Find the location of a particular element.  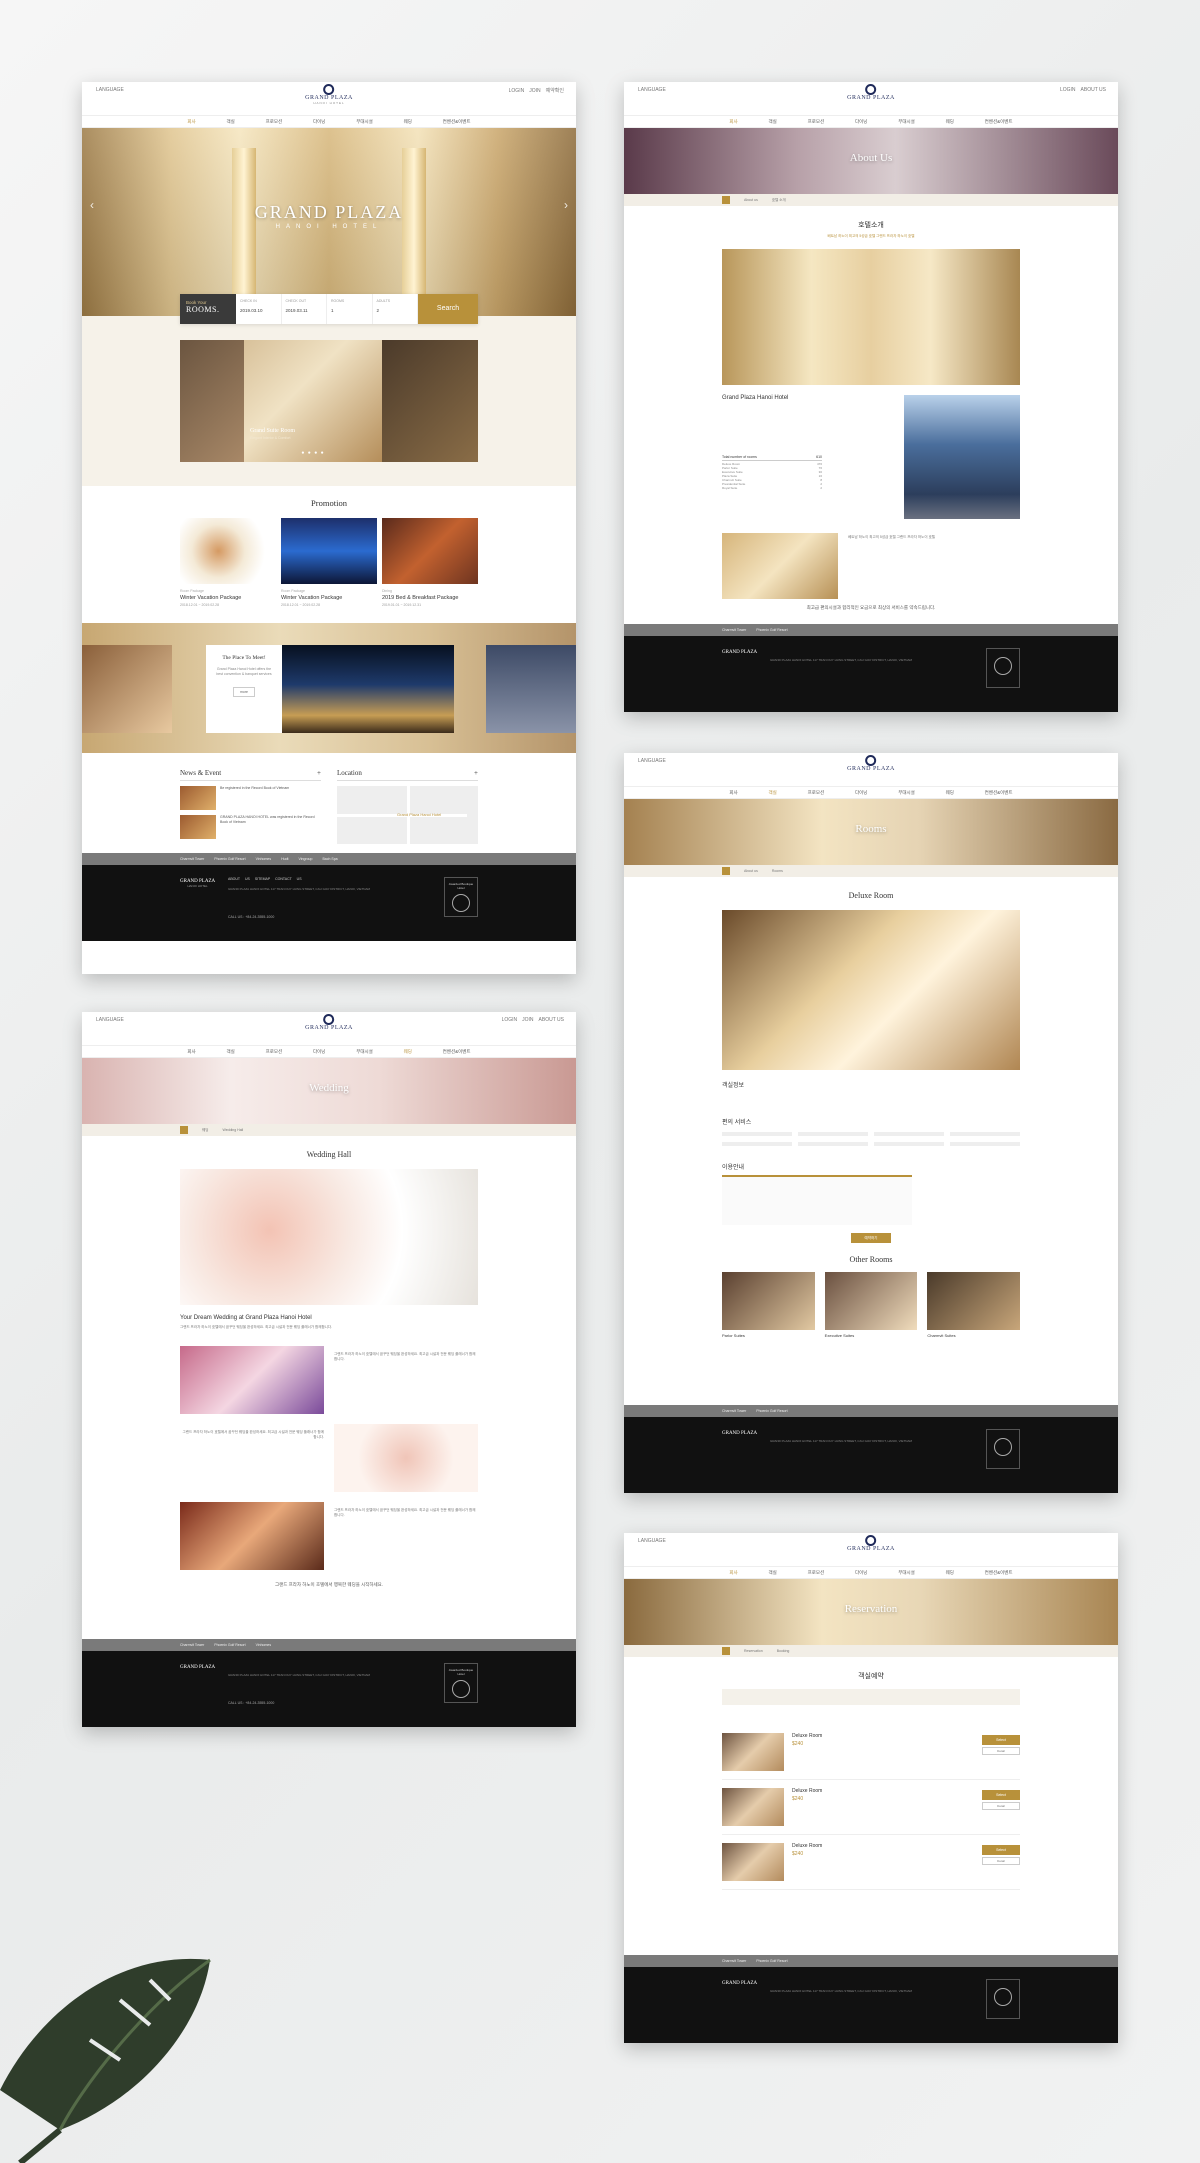

other-room-card: Charmvit Suites is located at coordinates (974, 1305).